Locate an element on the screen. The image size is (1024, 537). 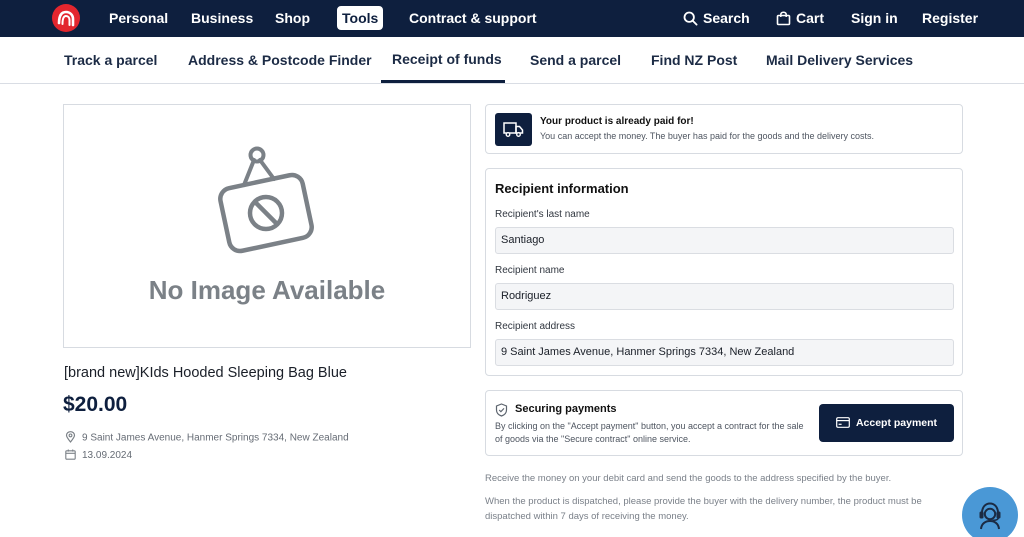
tab-send-a-parcel: Send a parcel is located at coordinates (575, 60).